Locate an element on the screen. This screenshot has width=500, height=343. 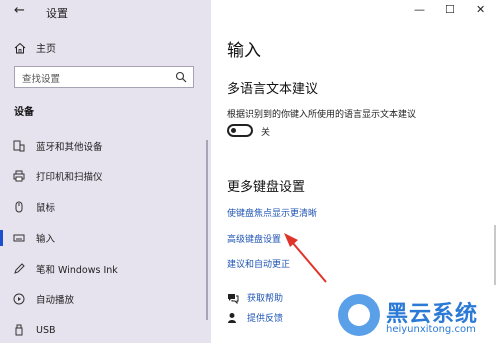
watermark-logo-icon is located at coordinates (359, 315).